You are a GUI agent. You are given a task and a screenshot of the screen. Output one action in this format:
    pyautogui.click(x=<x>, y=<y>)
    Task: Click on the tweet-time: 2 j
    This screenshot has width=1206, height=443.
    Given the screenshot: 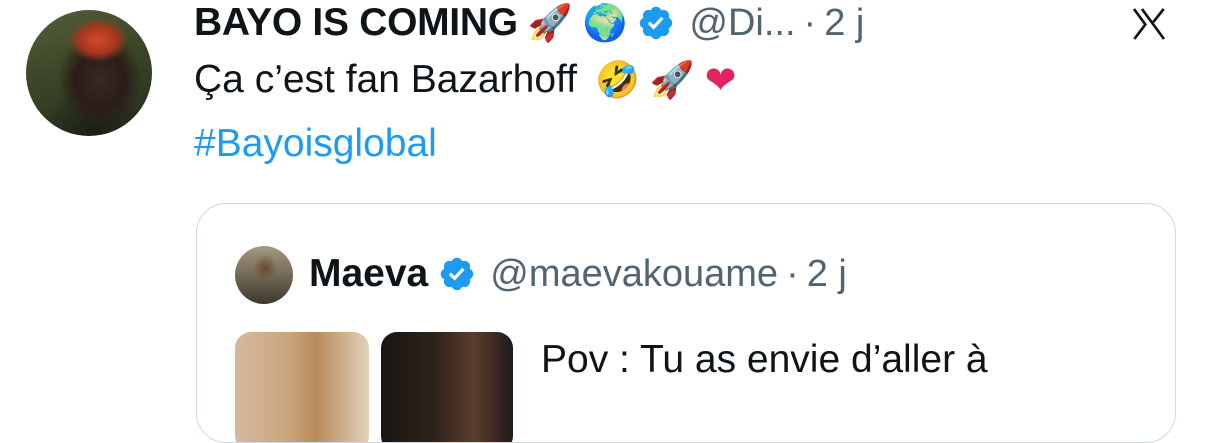 What is the action you would take?
    pyautogui.click(x=844, y=23)
    